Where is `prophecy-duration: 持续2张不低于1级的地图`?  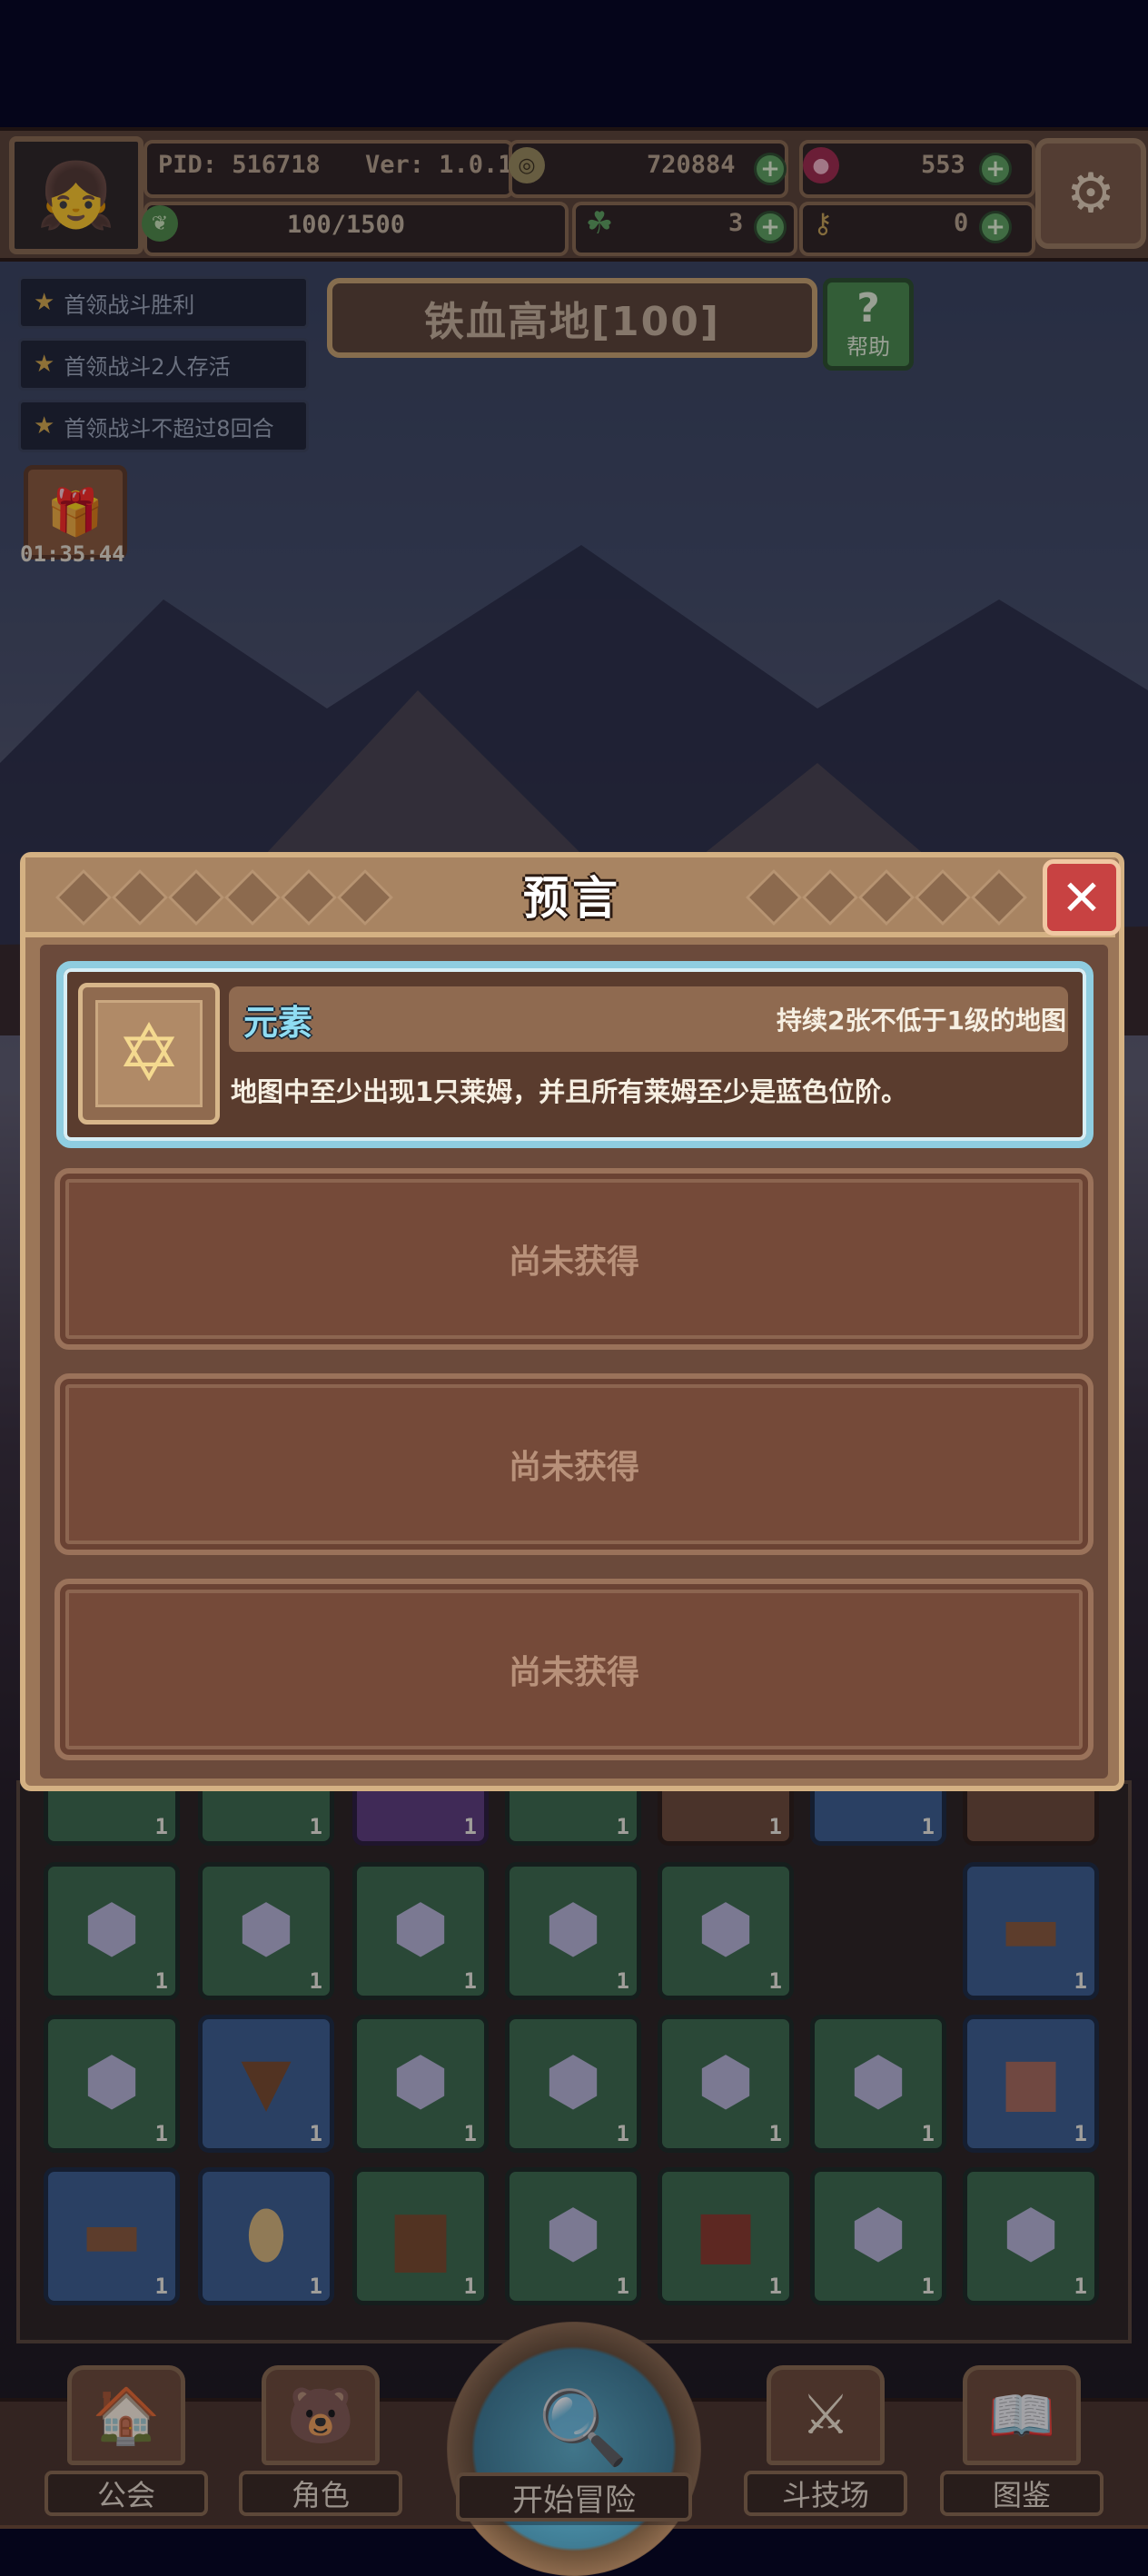
prophecy-duration: 持续2张不低于1级的地图 is located at coordinates (921, 1020).